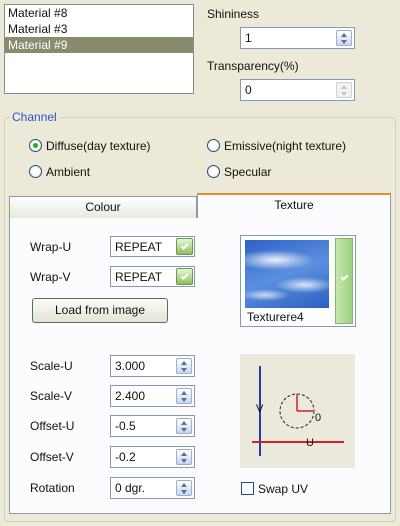  I want to click on wrap-v-dropdown: REPEAT, so click(152, 276).